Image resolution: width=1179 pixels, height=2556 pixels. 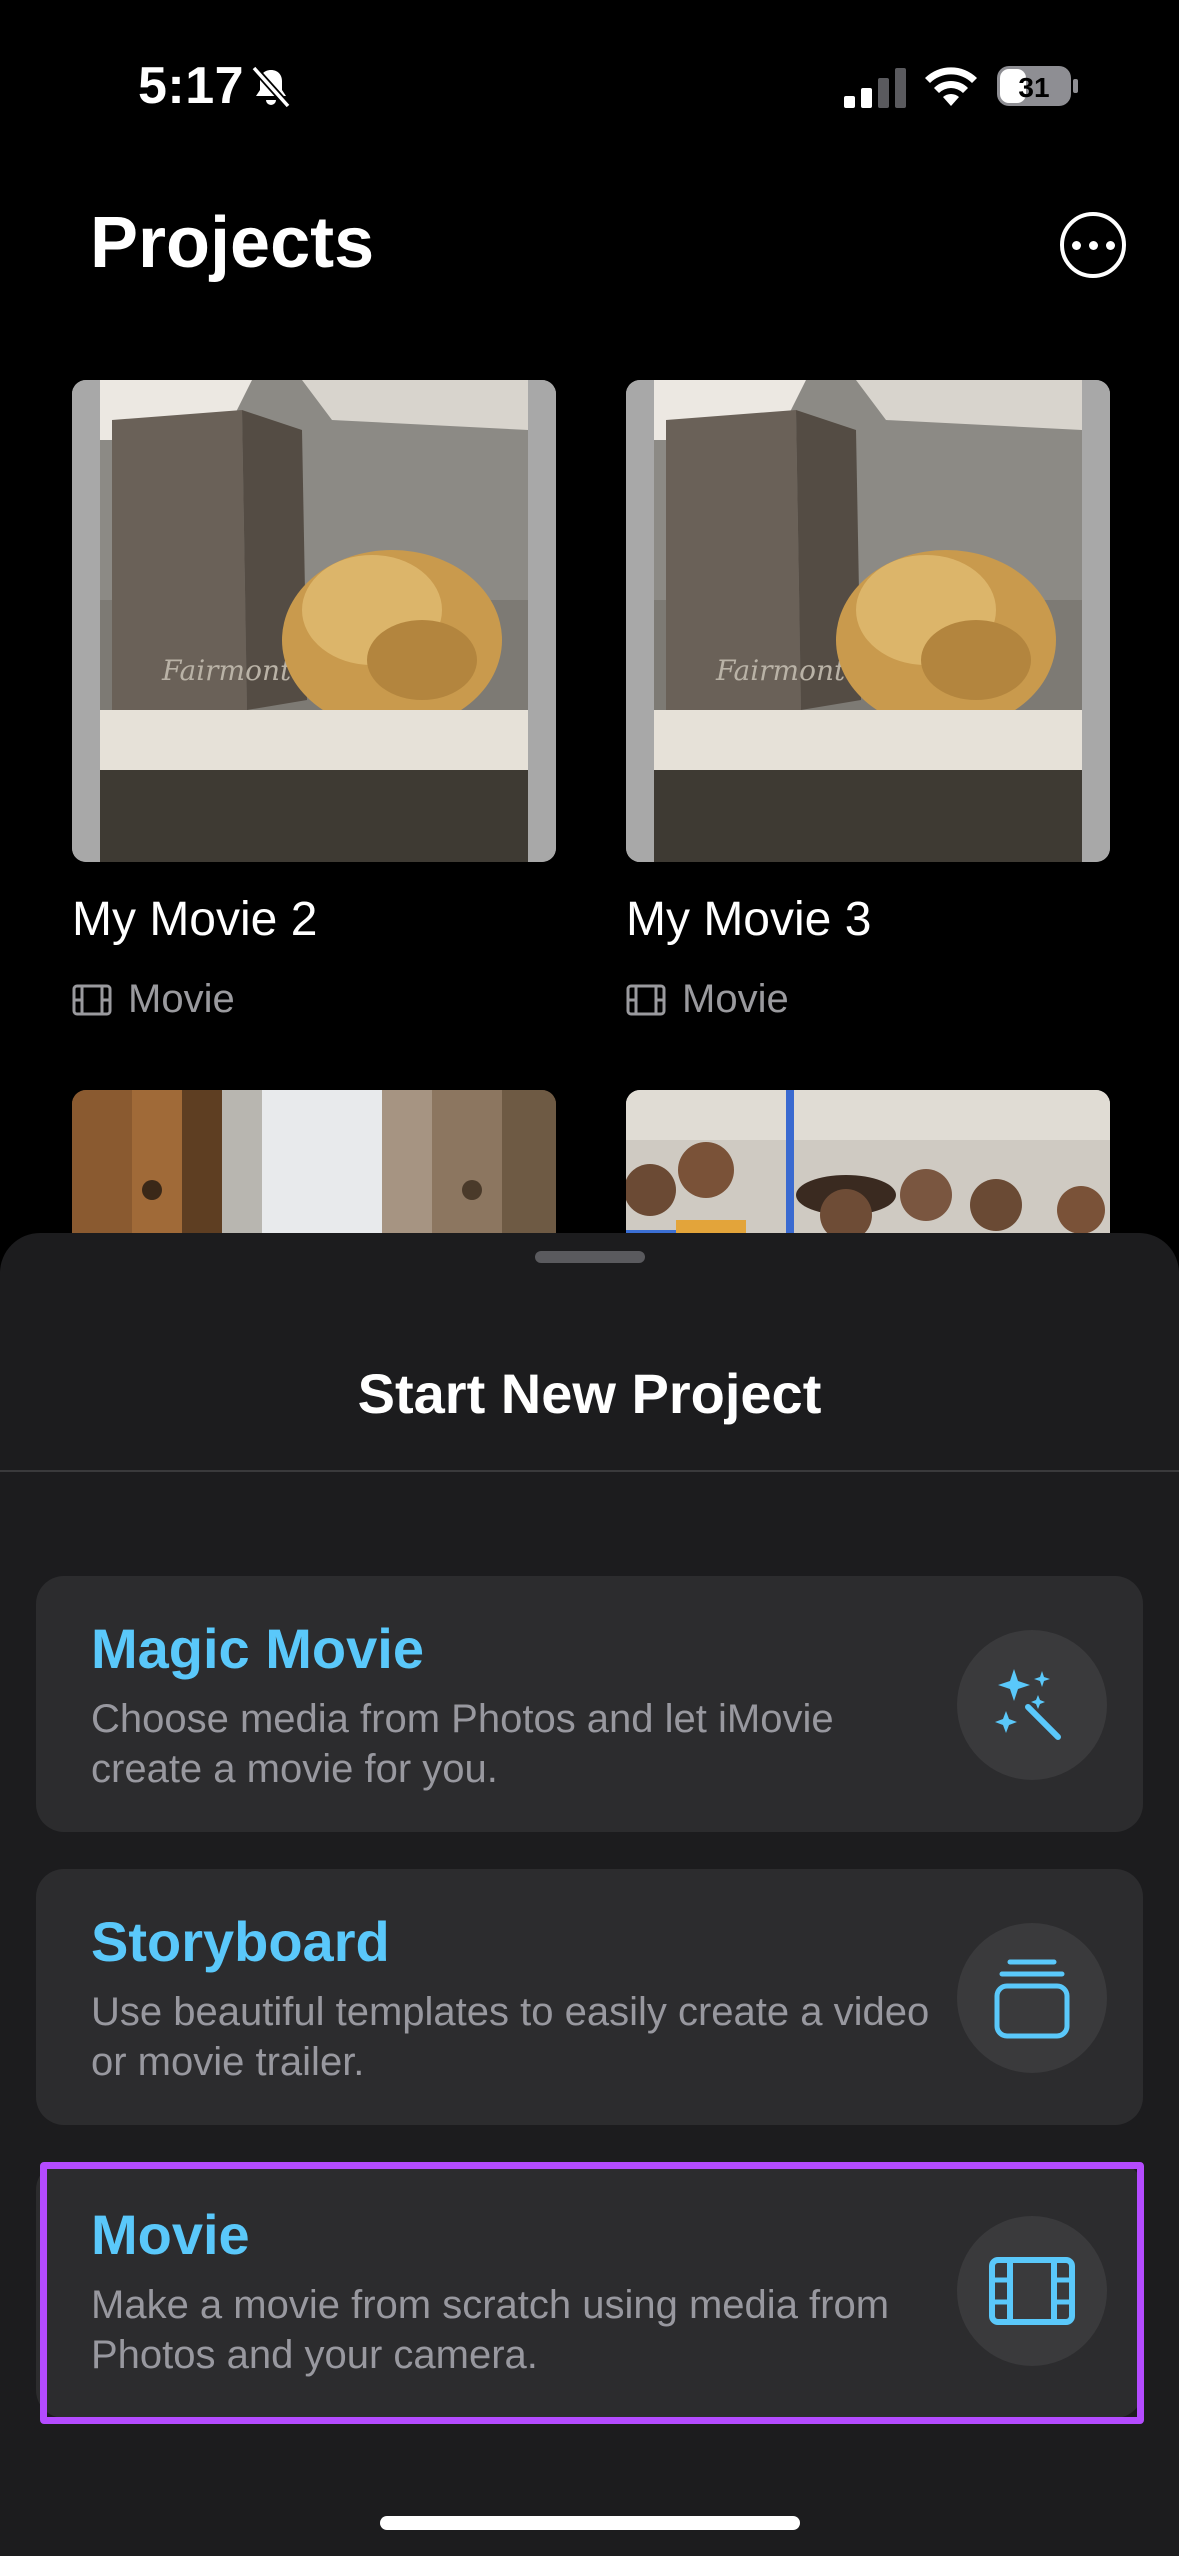 I want to click on cellular-signal-icon, so click(x=875, y=88).